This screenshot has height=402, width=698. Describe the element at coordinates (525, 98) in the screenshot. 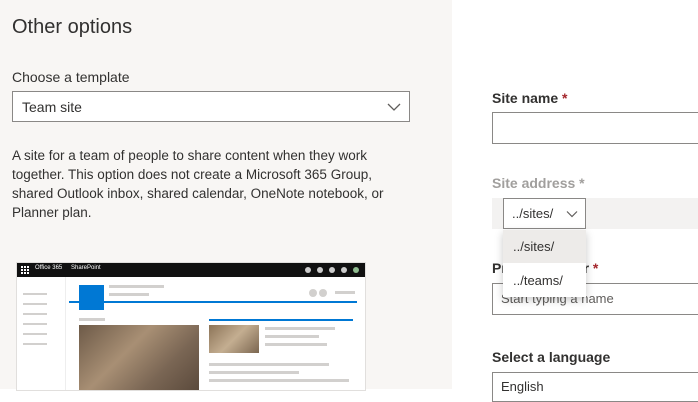

I see `site-name-label-text: Site name` at that location.